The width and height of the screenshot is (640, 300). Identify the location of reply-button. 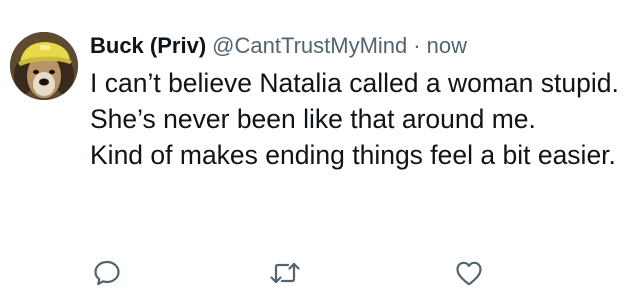
(107, 273).